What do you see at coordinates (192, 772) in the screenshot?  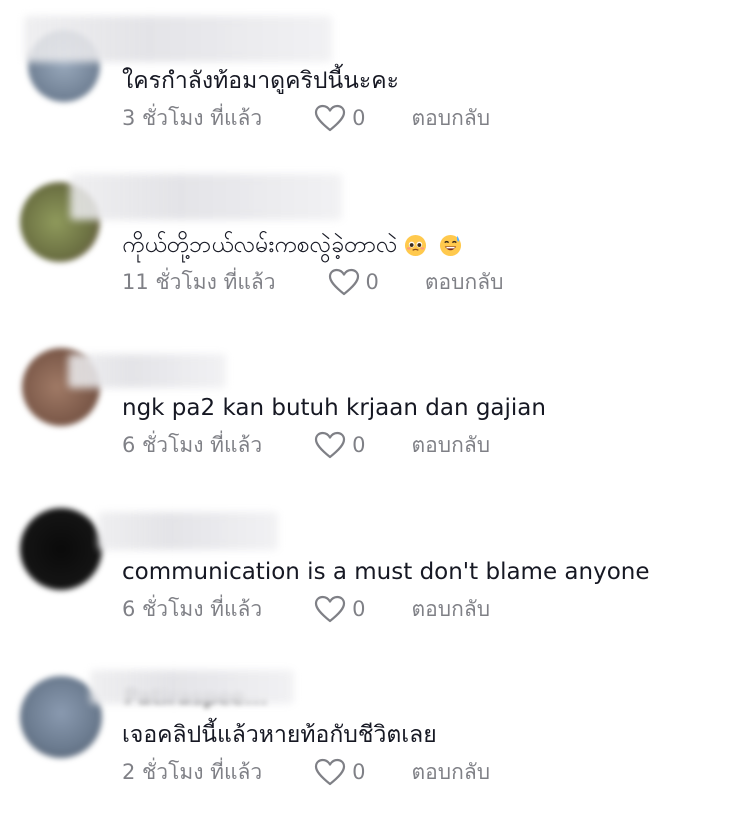 I see `comment-time: 2 ชั่วโมง ที่แล้ว` at bounding box center [192, 772].